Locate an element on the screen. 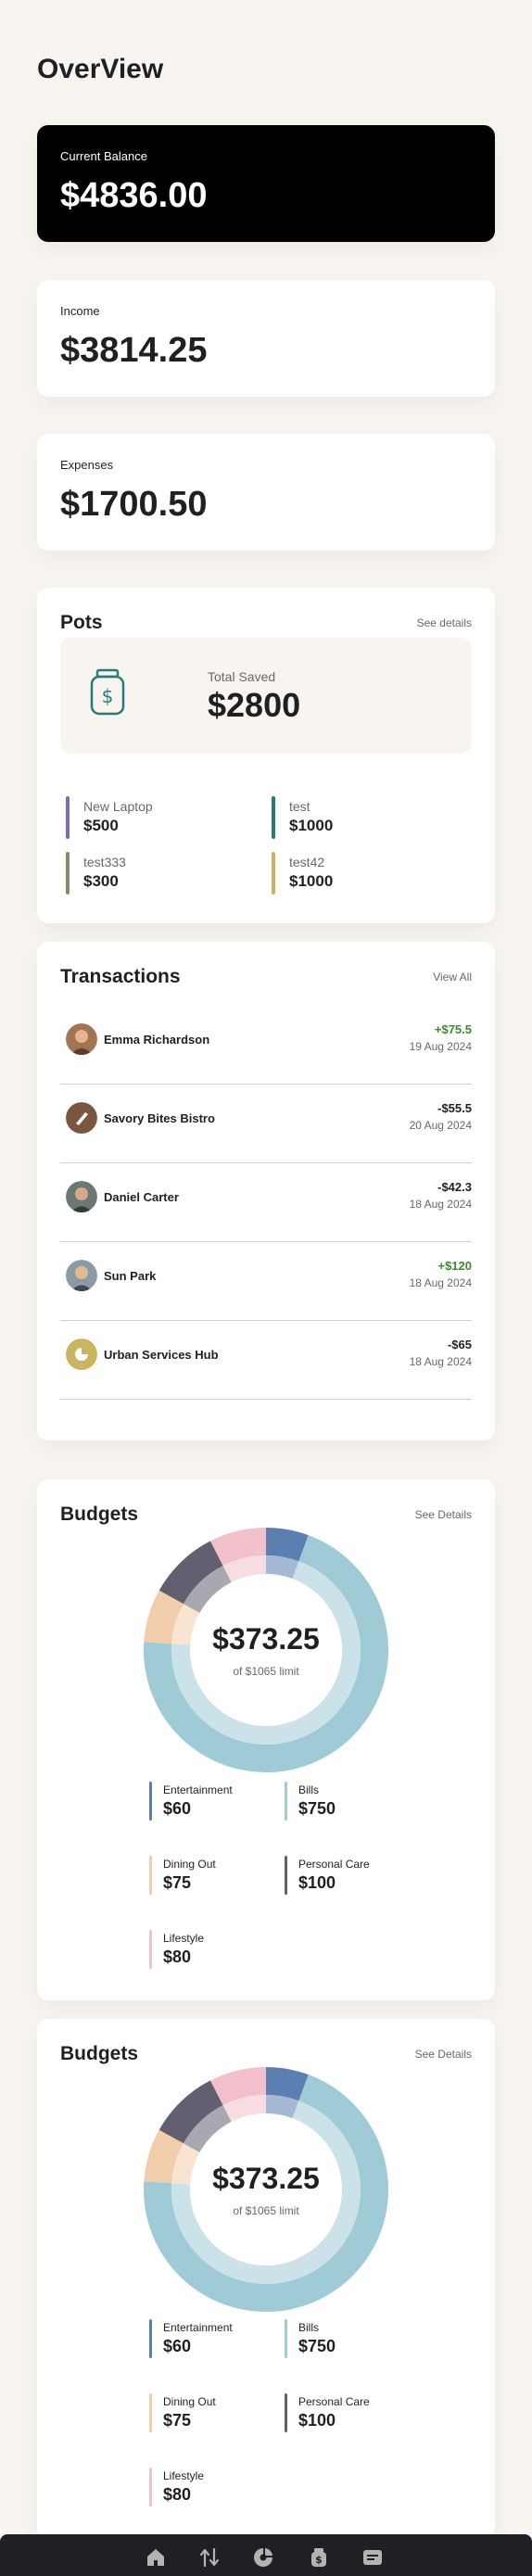 The height and width of the screenshot is (2576, 532). pots-see-details-link: See details is located at coordinates (445, 622).